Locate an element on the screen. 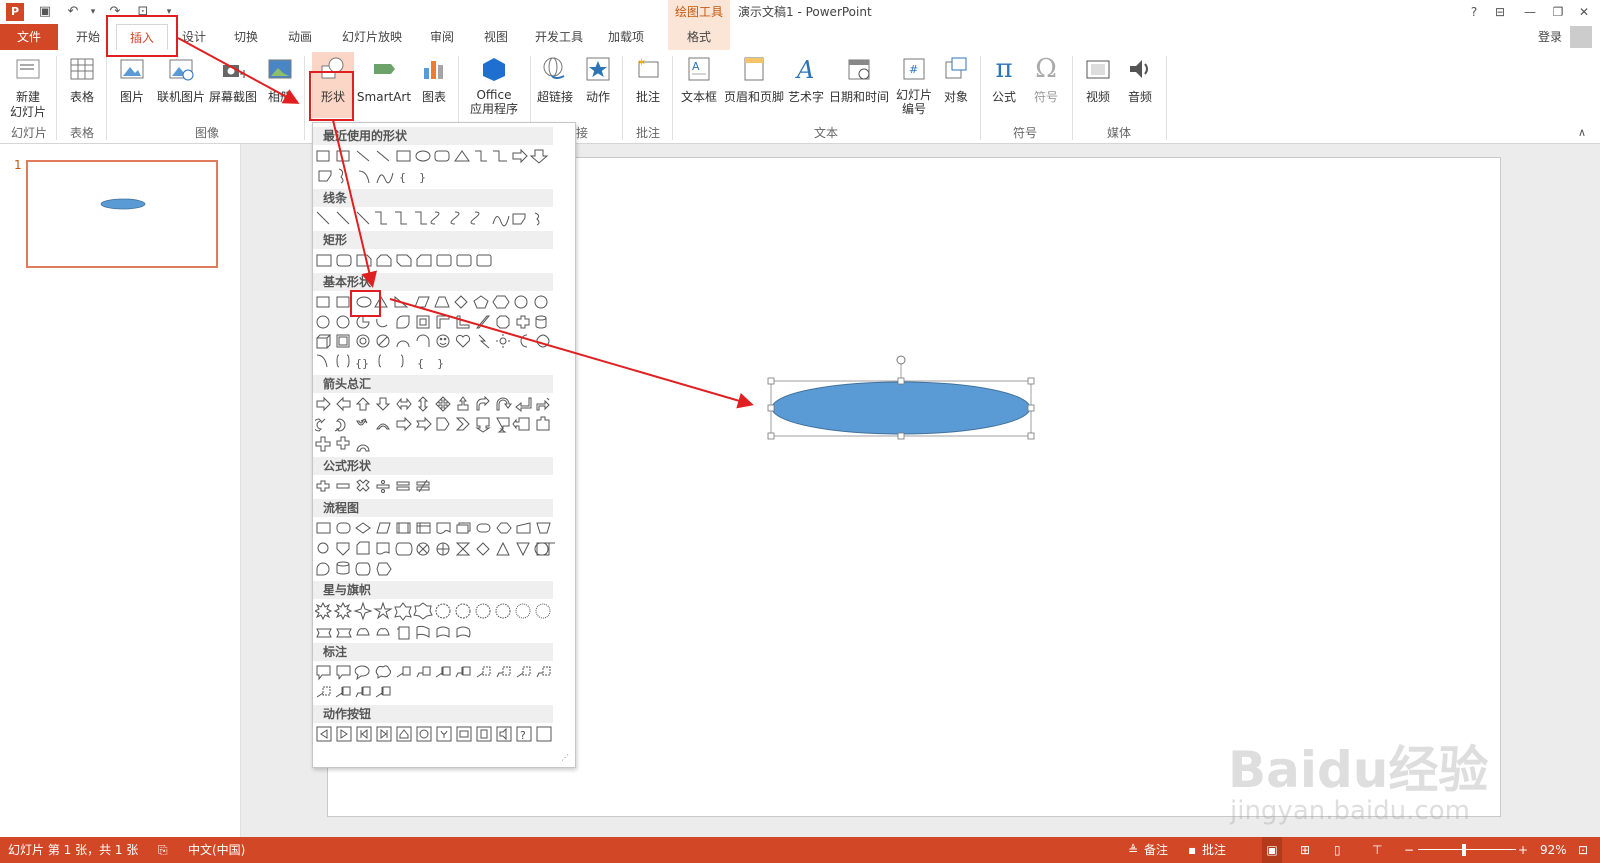 Image resolution: width=1600 pixels, height=863 pixels. action-buttons-grid: ? is located at coordinates (435, 735).